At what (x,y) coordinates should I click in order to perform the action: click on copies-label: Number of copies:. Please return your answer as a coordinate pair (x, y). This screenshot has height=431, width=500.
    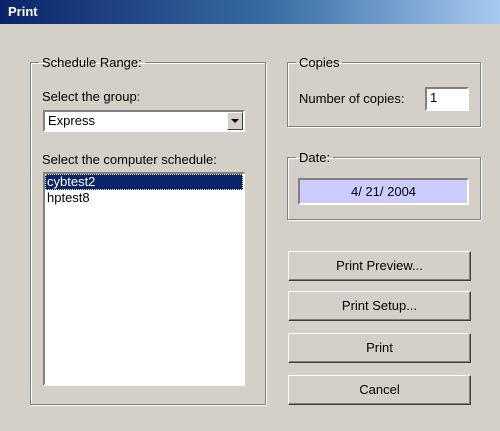
    Looking at the image, I should click on (352, 98).